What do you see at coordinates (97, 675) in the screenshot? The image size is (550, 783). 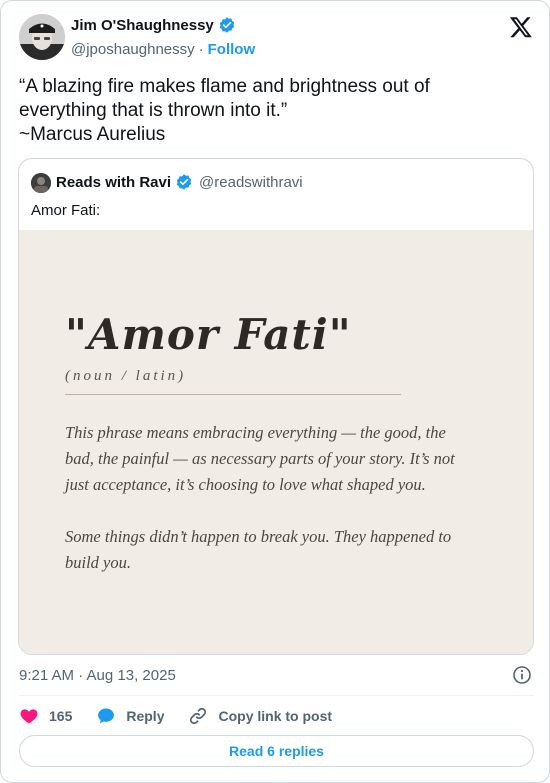 I see `timestamp: 9:21 AM · Aug 13, 2025` at bounding box center [97, 675].